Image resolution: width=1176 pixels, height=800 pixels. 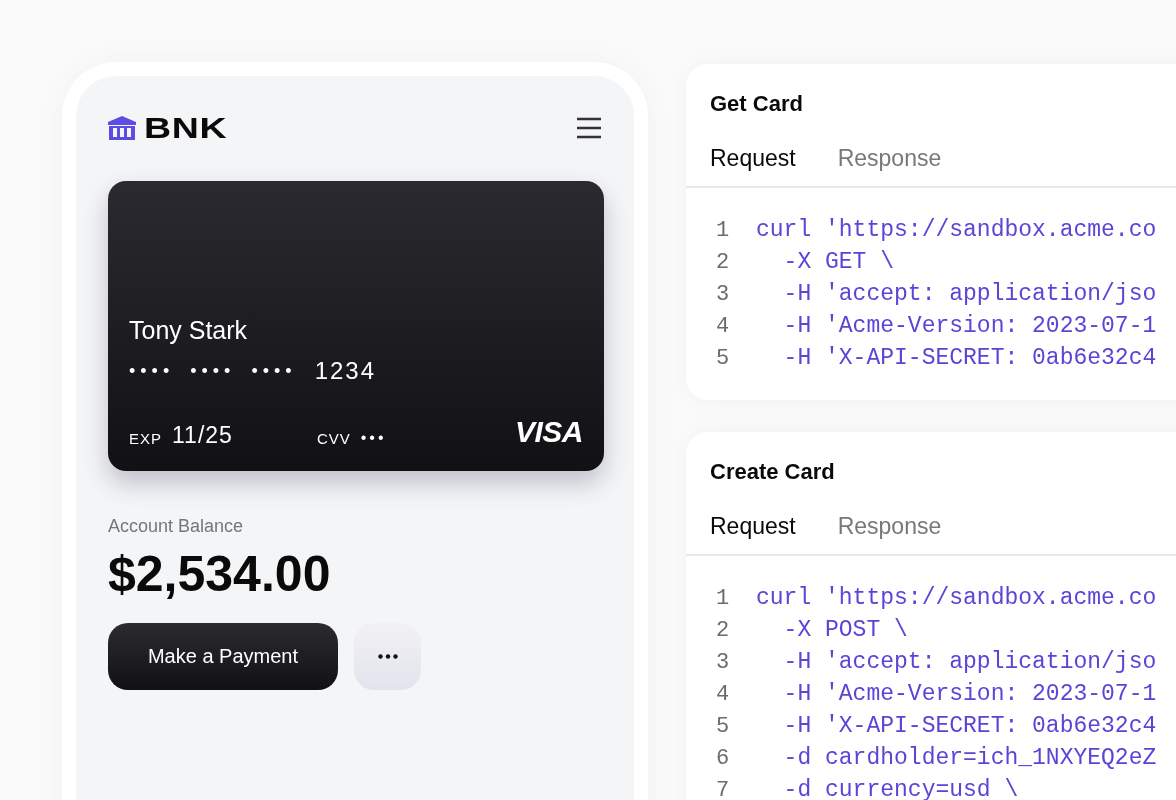 What do you see at coordinates (333, 438) in the screenshot?
I see `cvv-label: CVV` at bounding box center [333, 438].